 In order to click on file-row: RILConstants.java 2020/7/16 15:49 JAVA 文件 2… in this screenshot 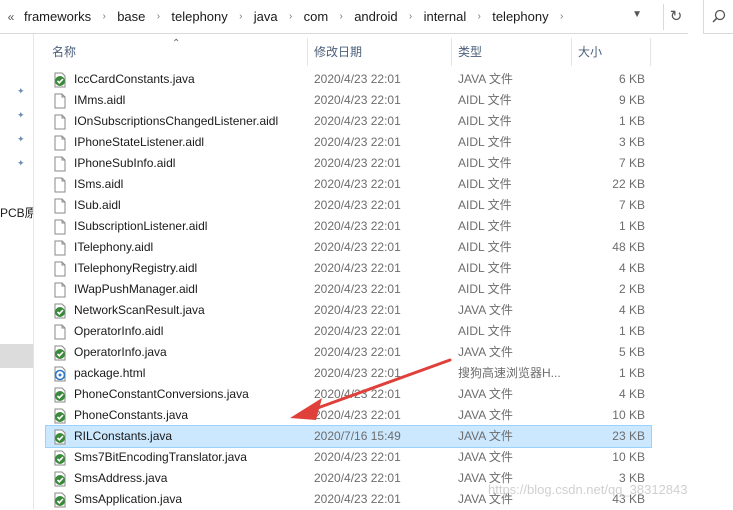, I will do `click(348, 436)`.